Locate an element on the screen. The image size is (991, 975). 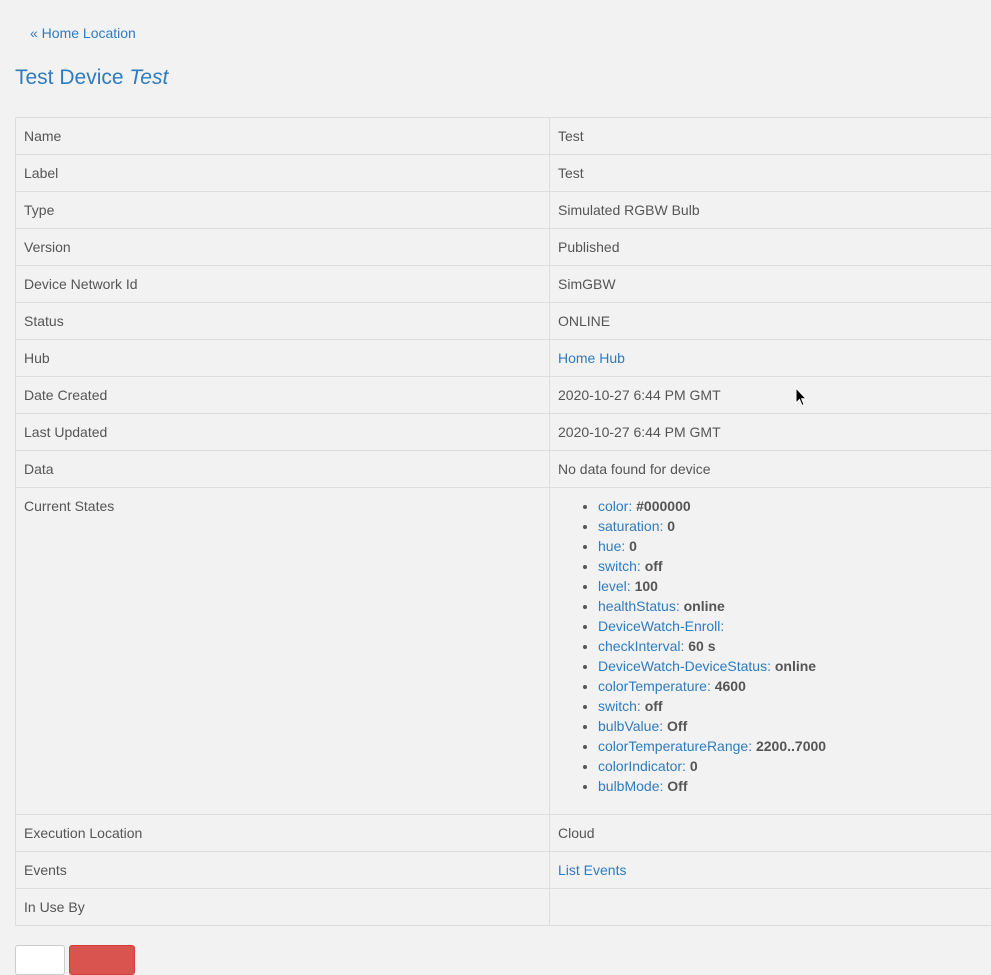
events-label: Events is located at coordinates (283, 870).